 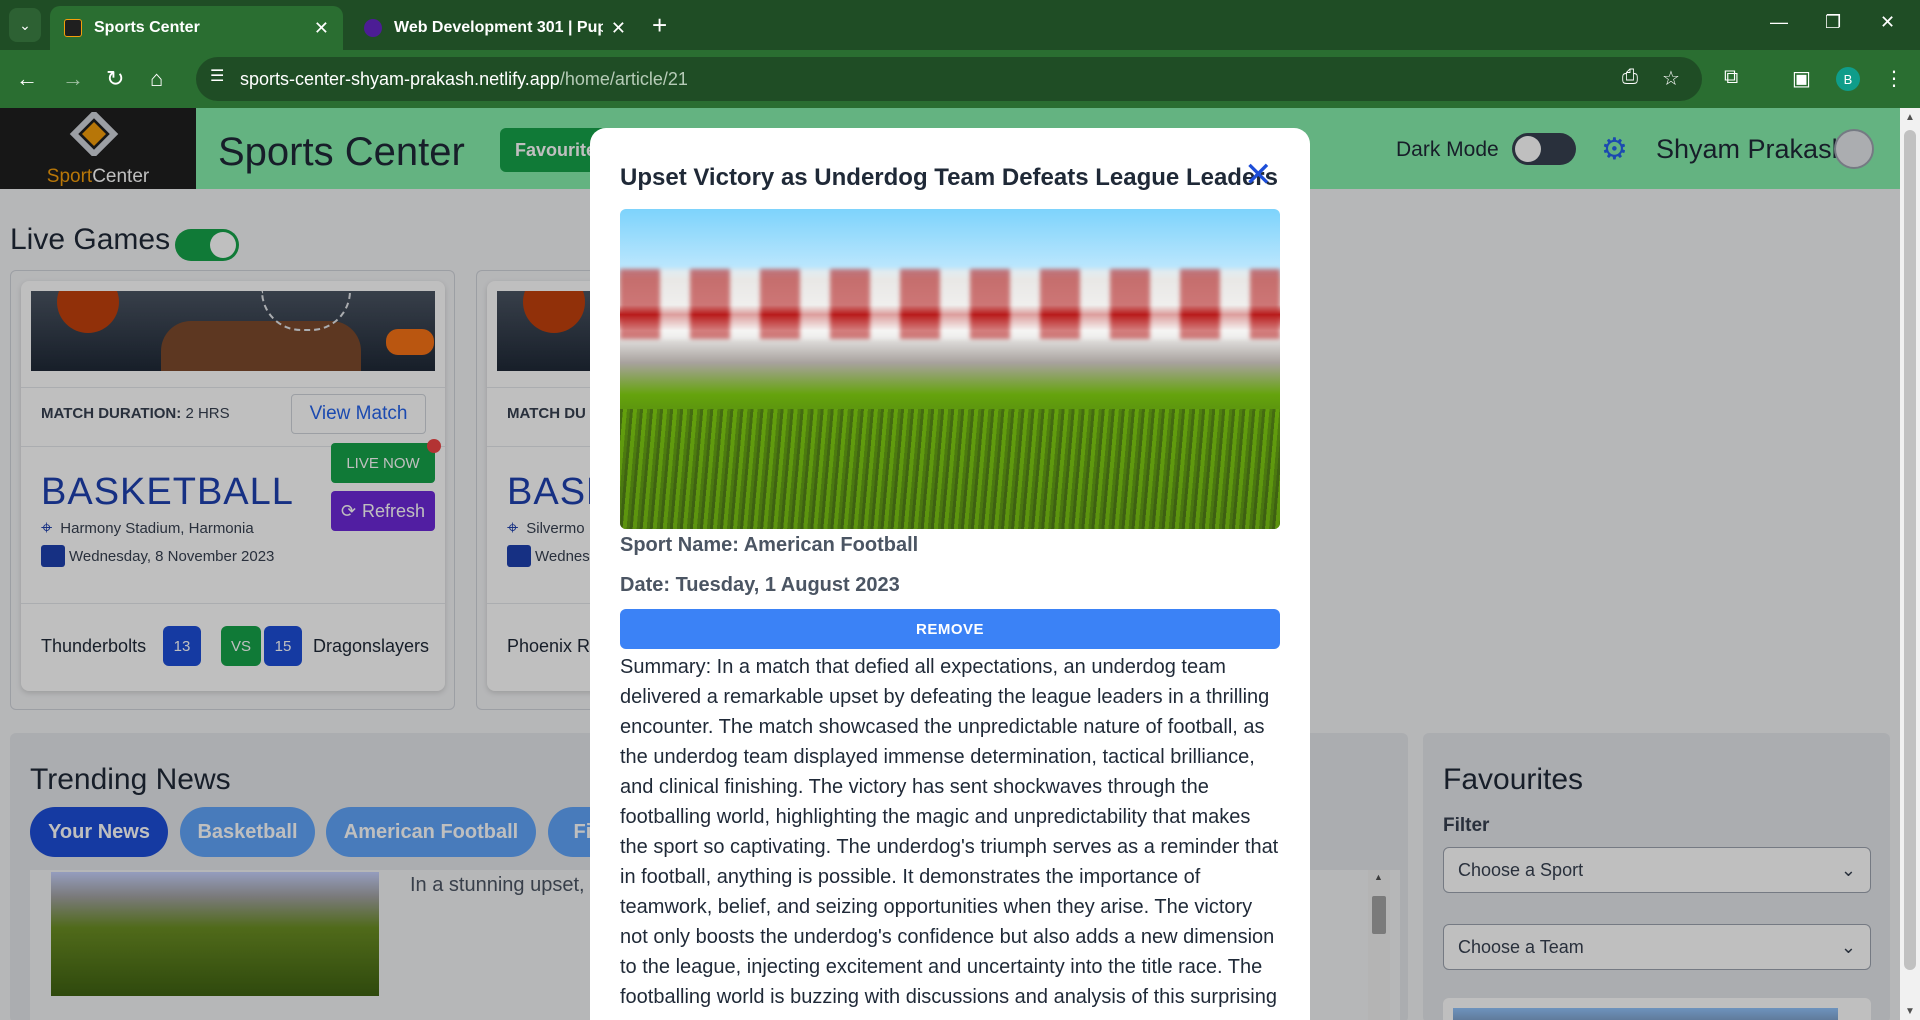 What do you see at coordinates (73, 79) in the screenshot?
I see `forward-arrow-icon: →` at bounding box center [73, 79].